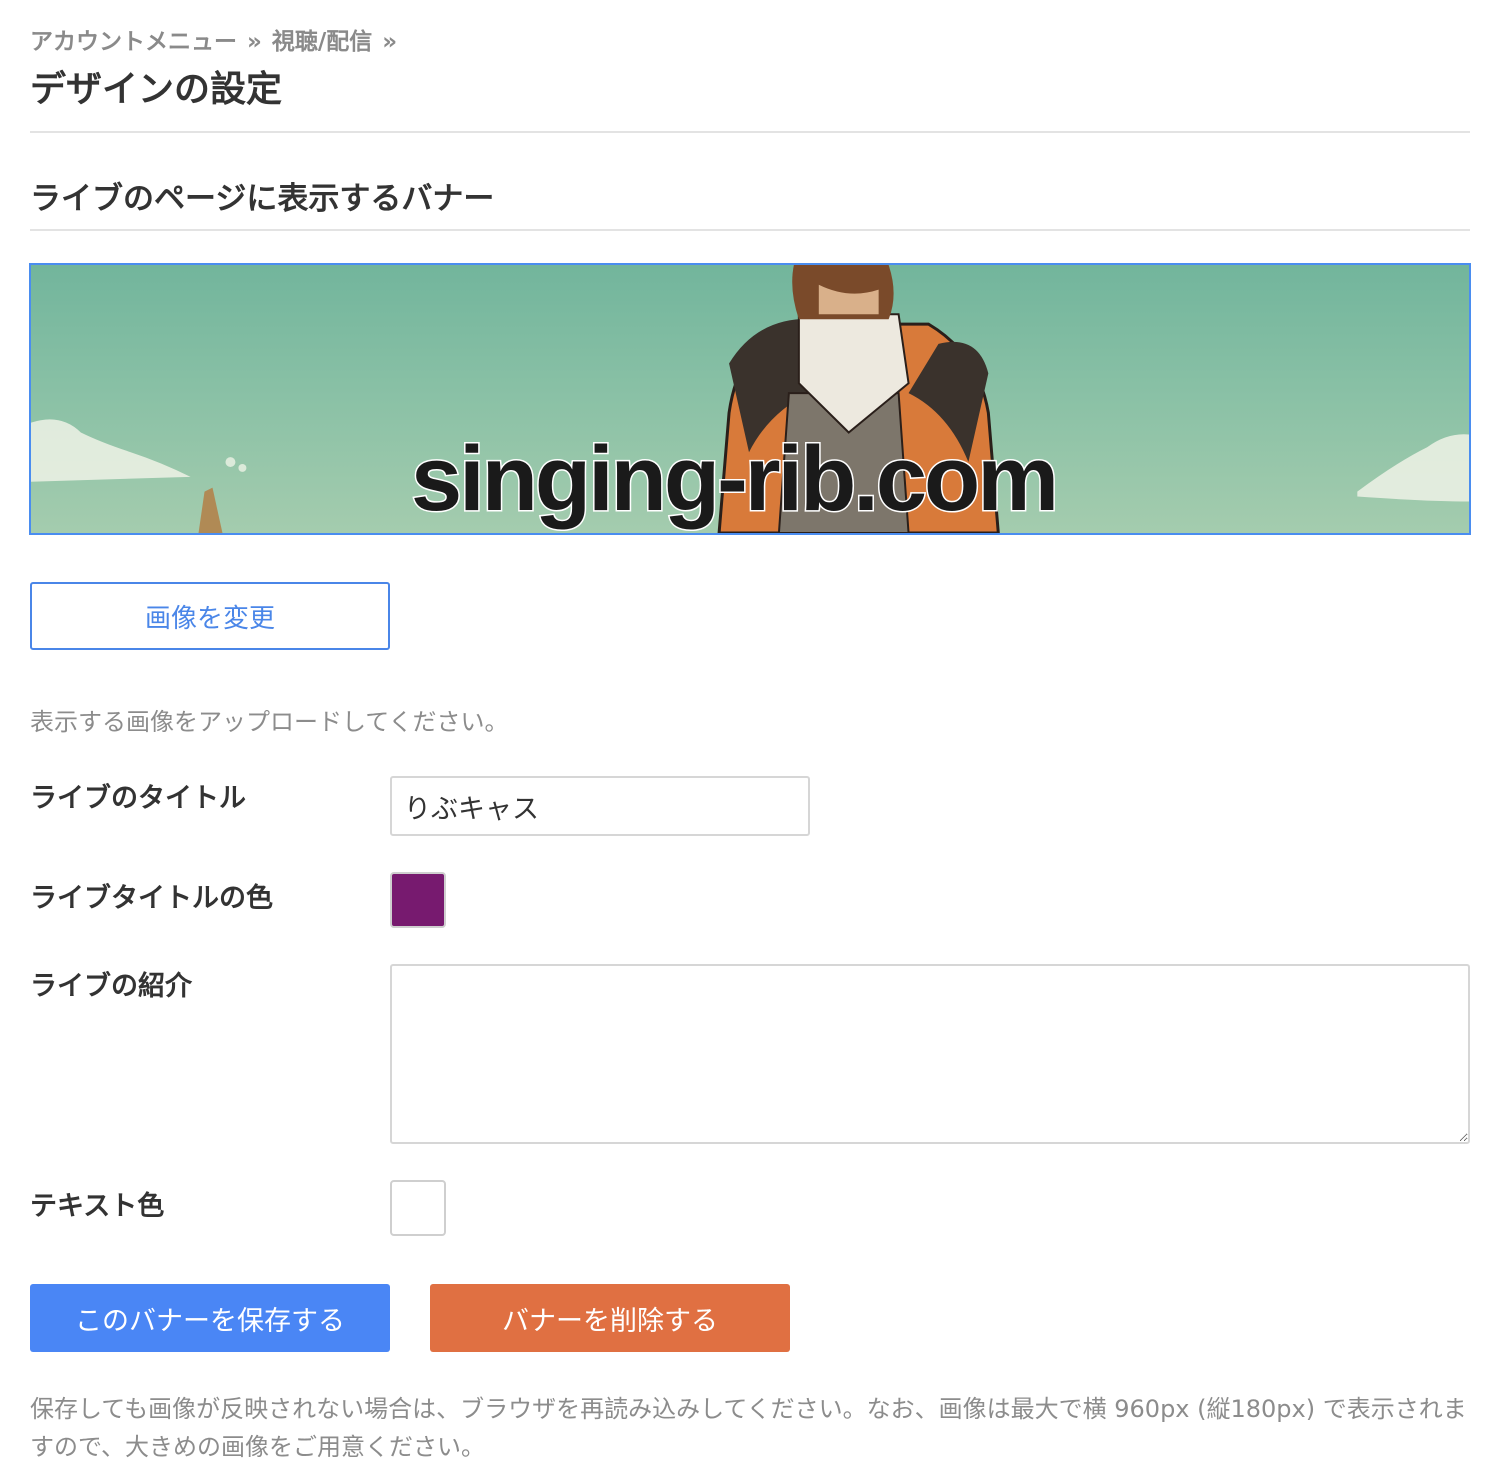 The width and height of the screenshot is (1494, 1484). Describe the element at coordinates (930, 1054) in the screenshot. I see `live-intro-textarea` at that location.